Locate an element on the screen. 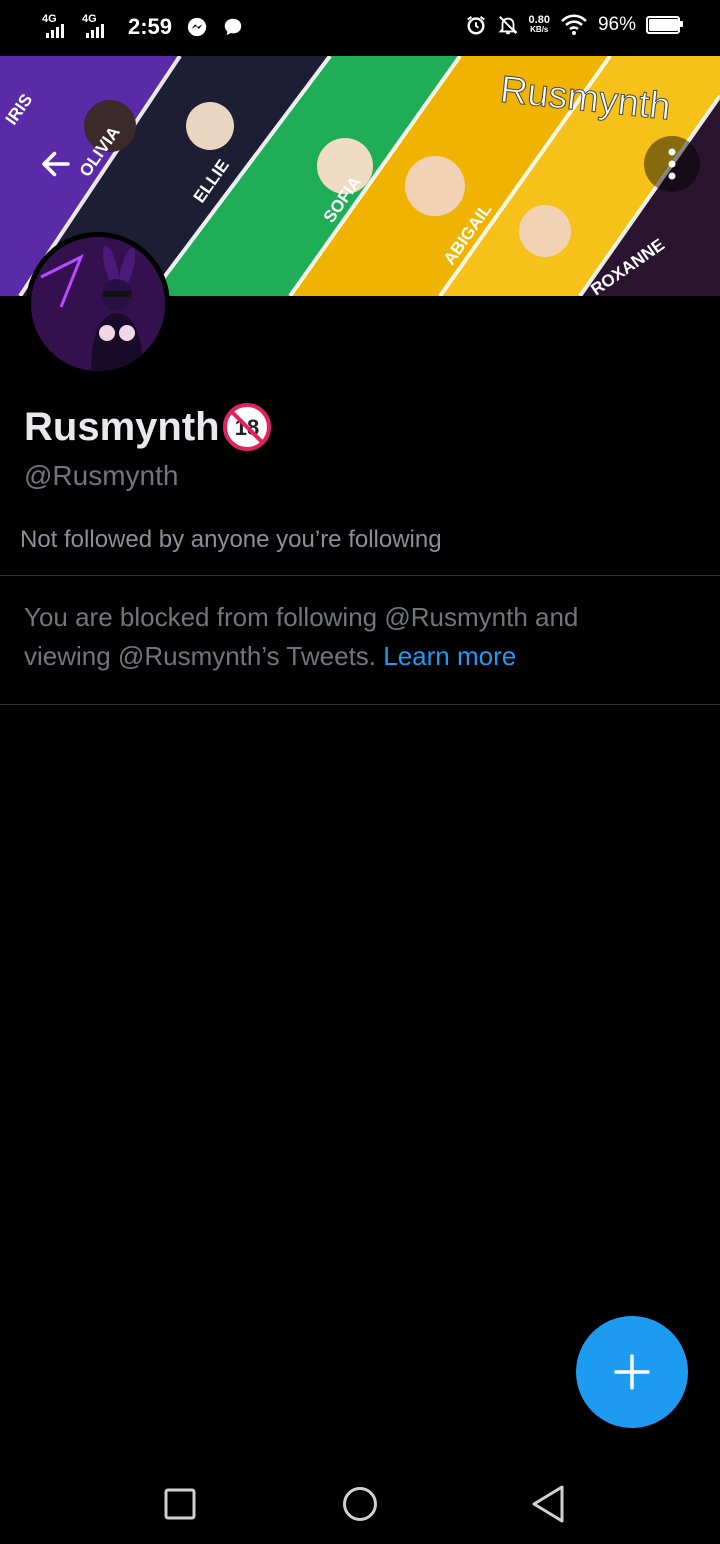  profile-name: Rusmynth is located at coordinates (122, 426).